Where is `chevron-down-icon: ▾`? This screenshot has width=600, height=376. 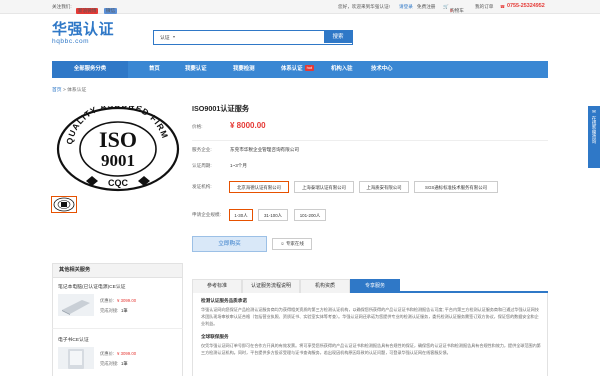 chevron-down-icon: ▾ is located at coordinates (174, 36).